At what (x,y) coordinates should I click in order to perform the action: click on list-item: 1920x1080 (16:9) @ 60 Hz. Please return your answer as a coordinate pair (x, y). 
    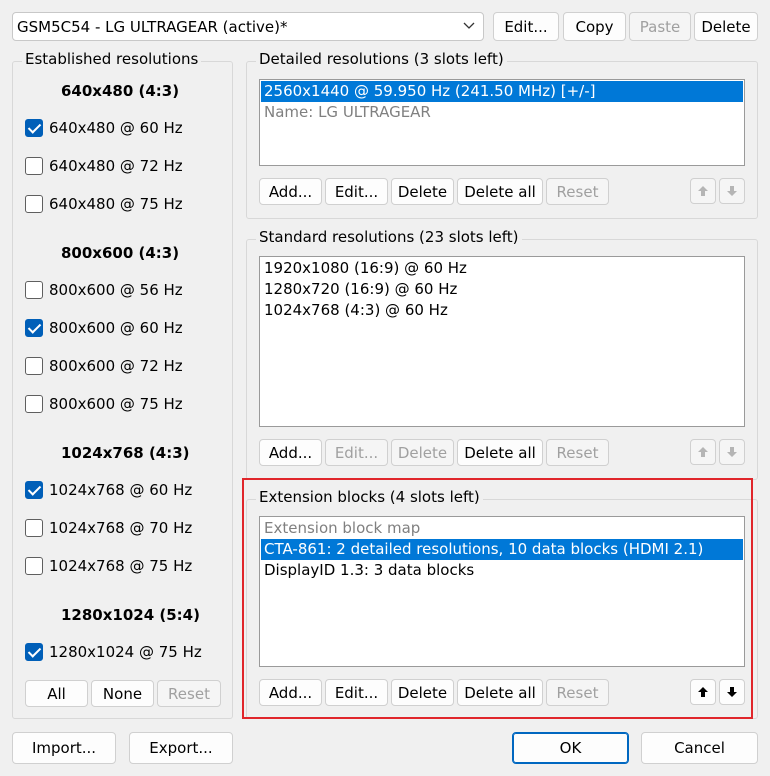
    Looking at the image, I should click on (502, 268).